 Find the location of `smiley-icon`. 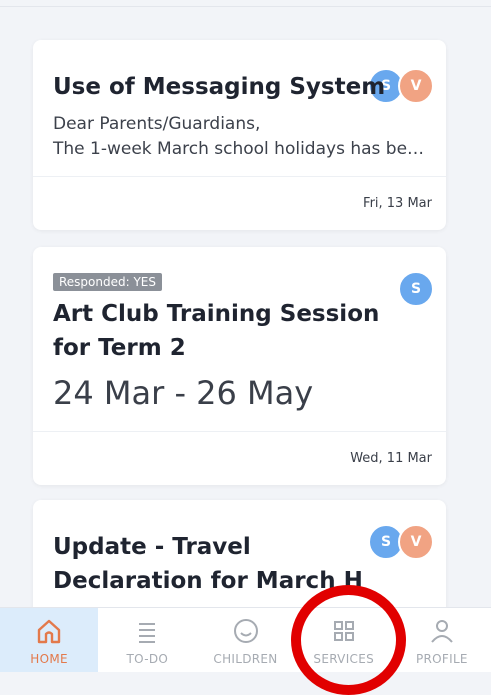

smiley-icon is located at coordinates (245, 631).